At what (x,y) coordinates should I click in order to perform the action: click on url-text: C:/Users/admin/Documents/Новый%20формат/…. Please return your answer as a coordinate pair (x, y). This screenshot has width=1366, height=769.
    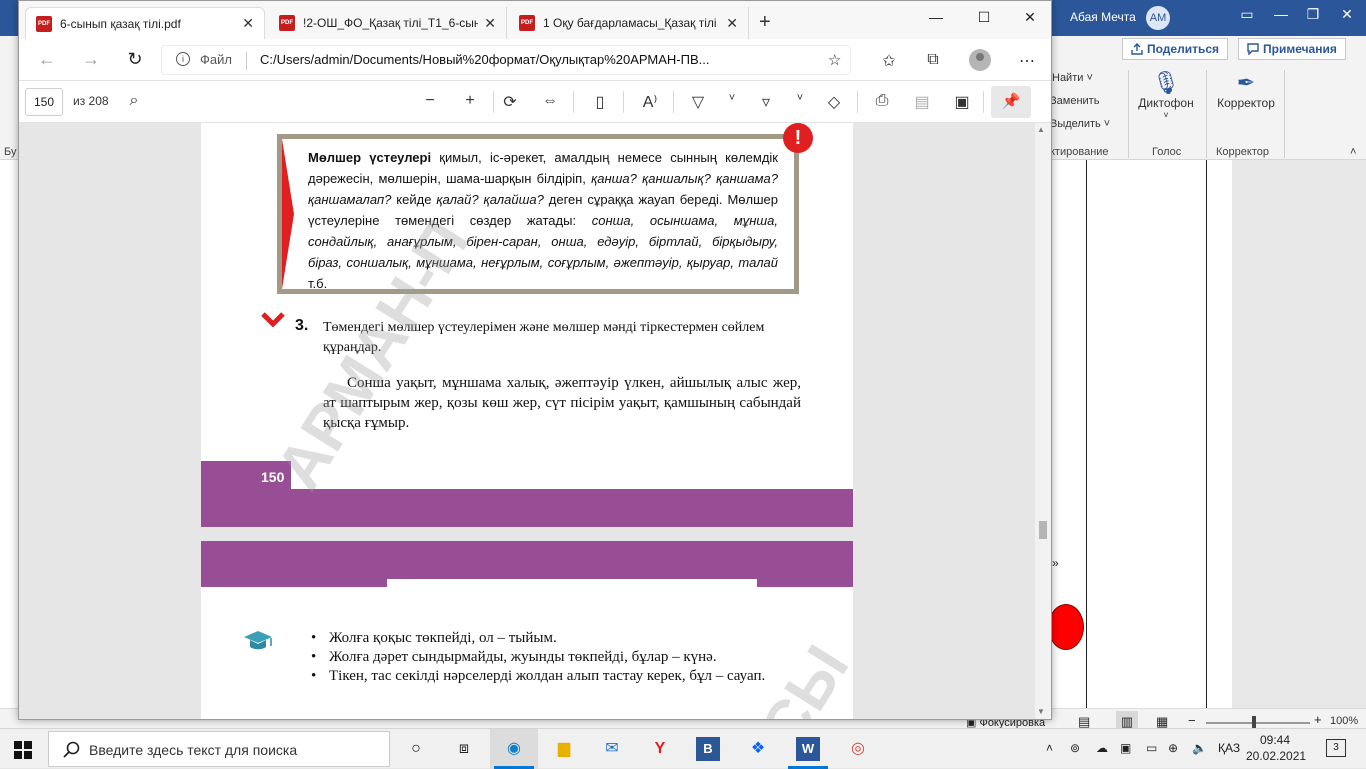
    Looking at the image, I should click on (540, 59).